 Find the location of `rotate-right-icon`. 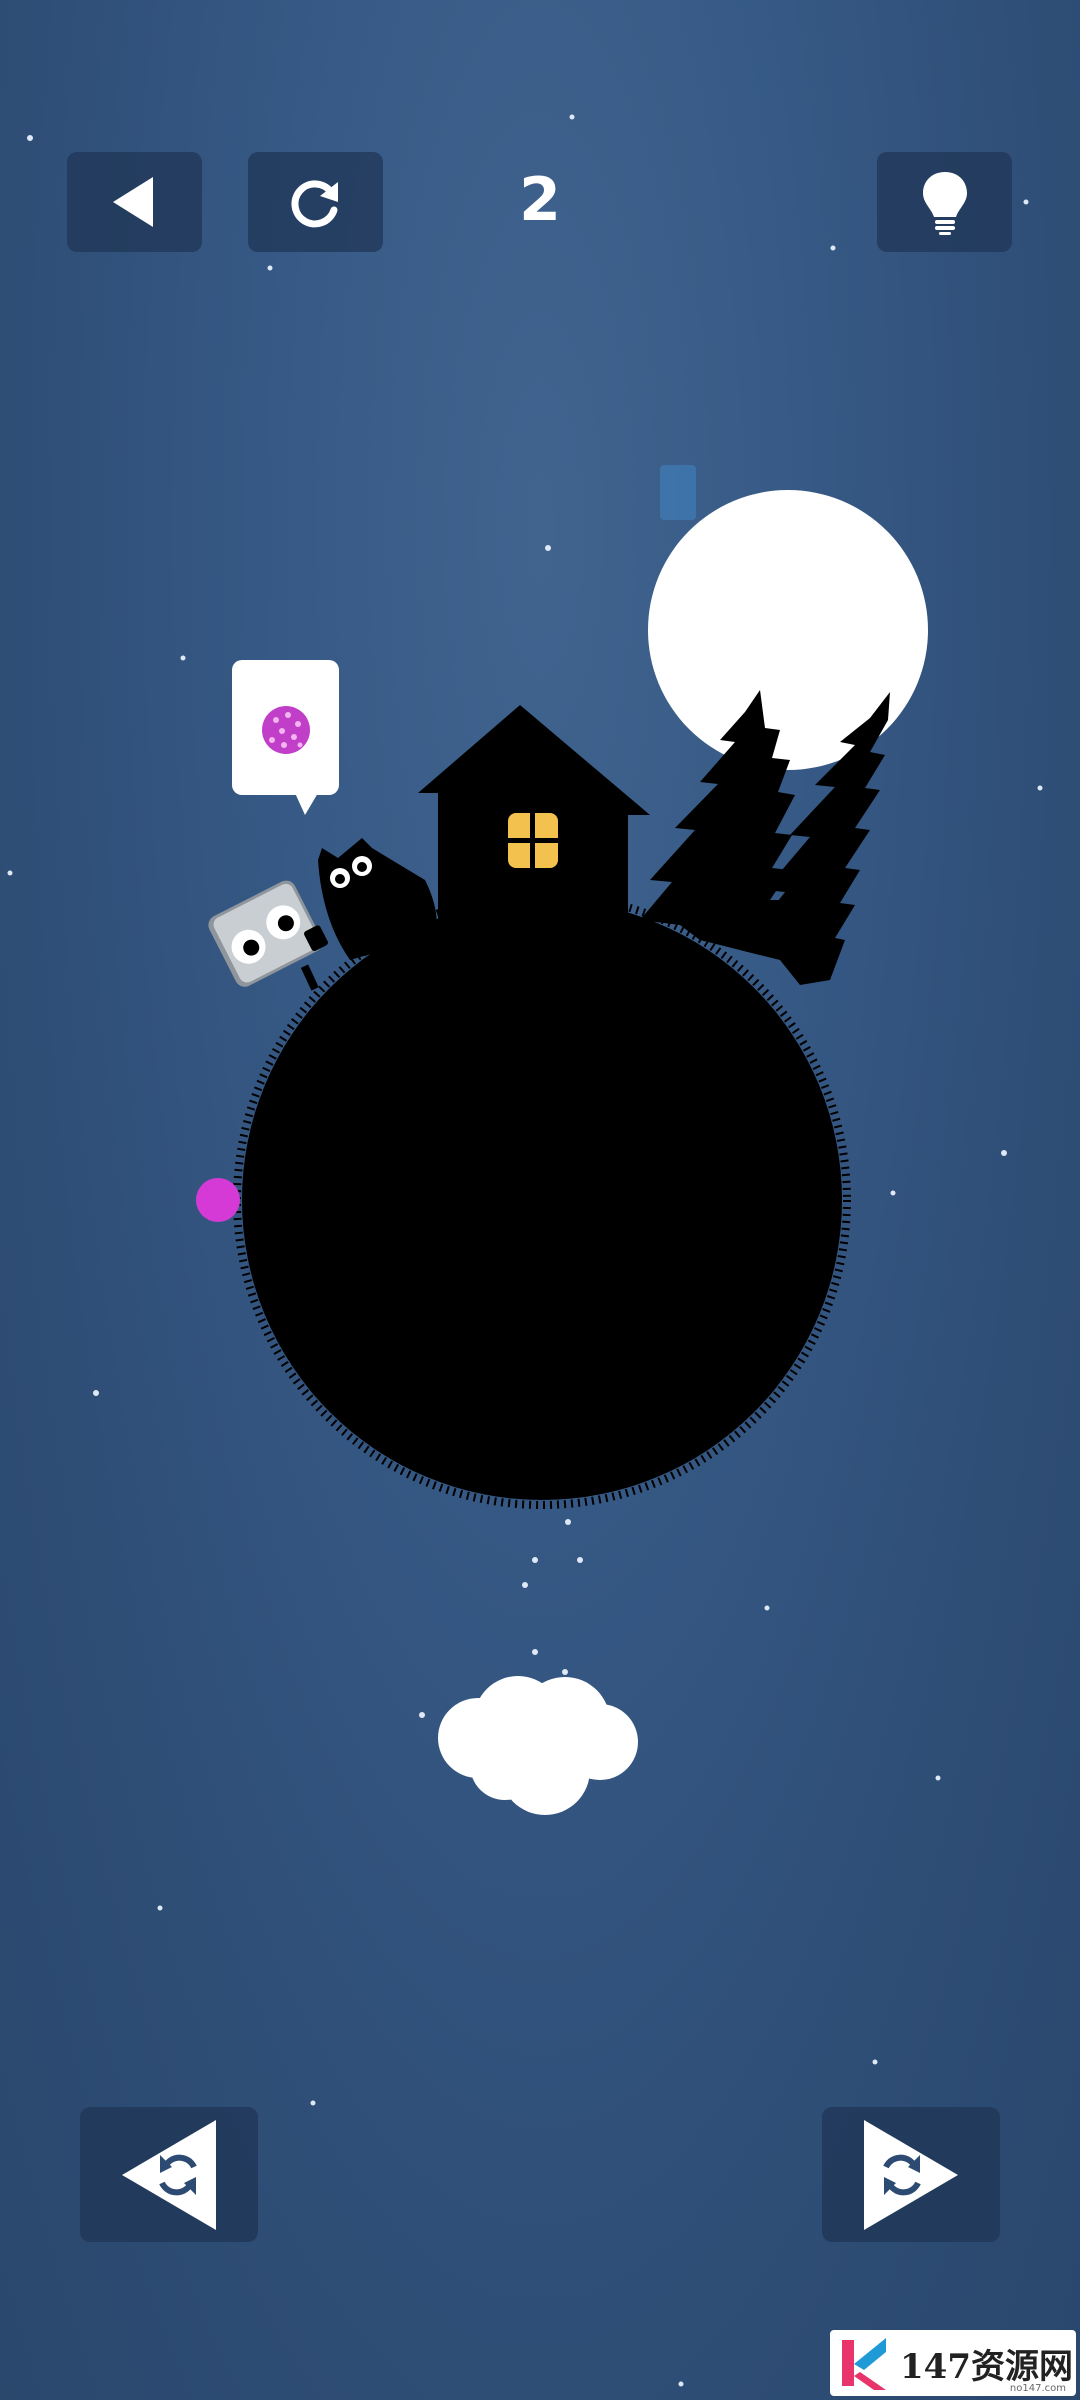

rotate-right-icon is located at coordinates (911, 2174).